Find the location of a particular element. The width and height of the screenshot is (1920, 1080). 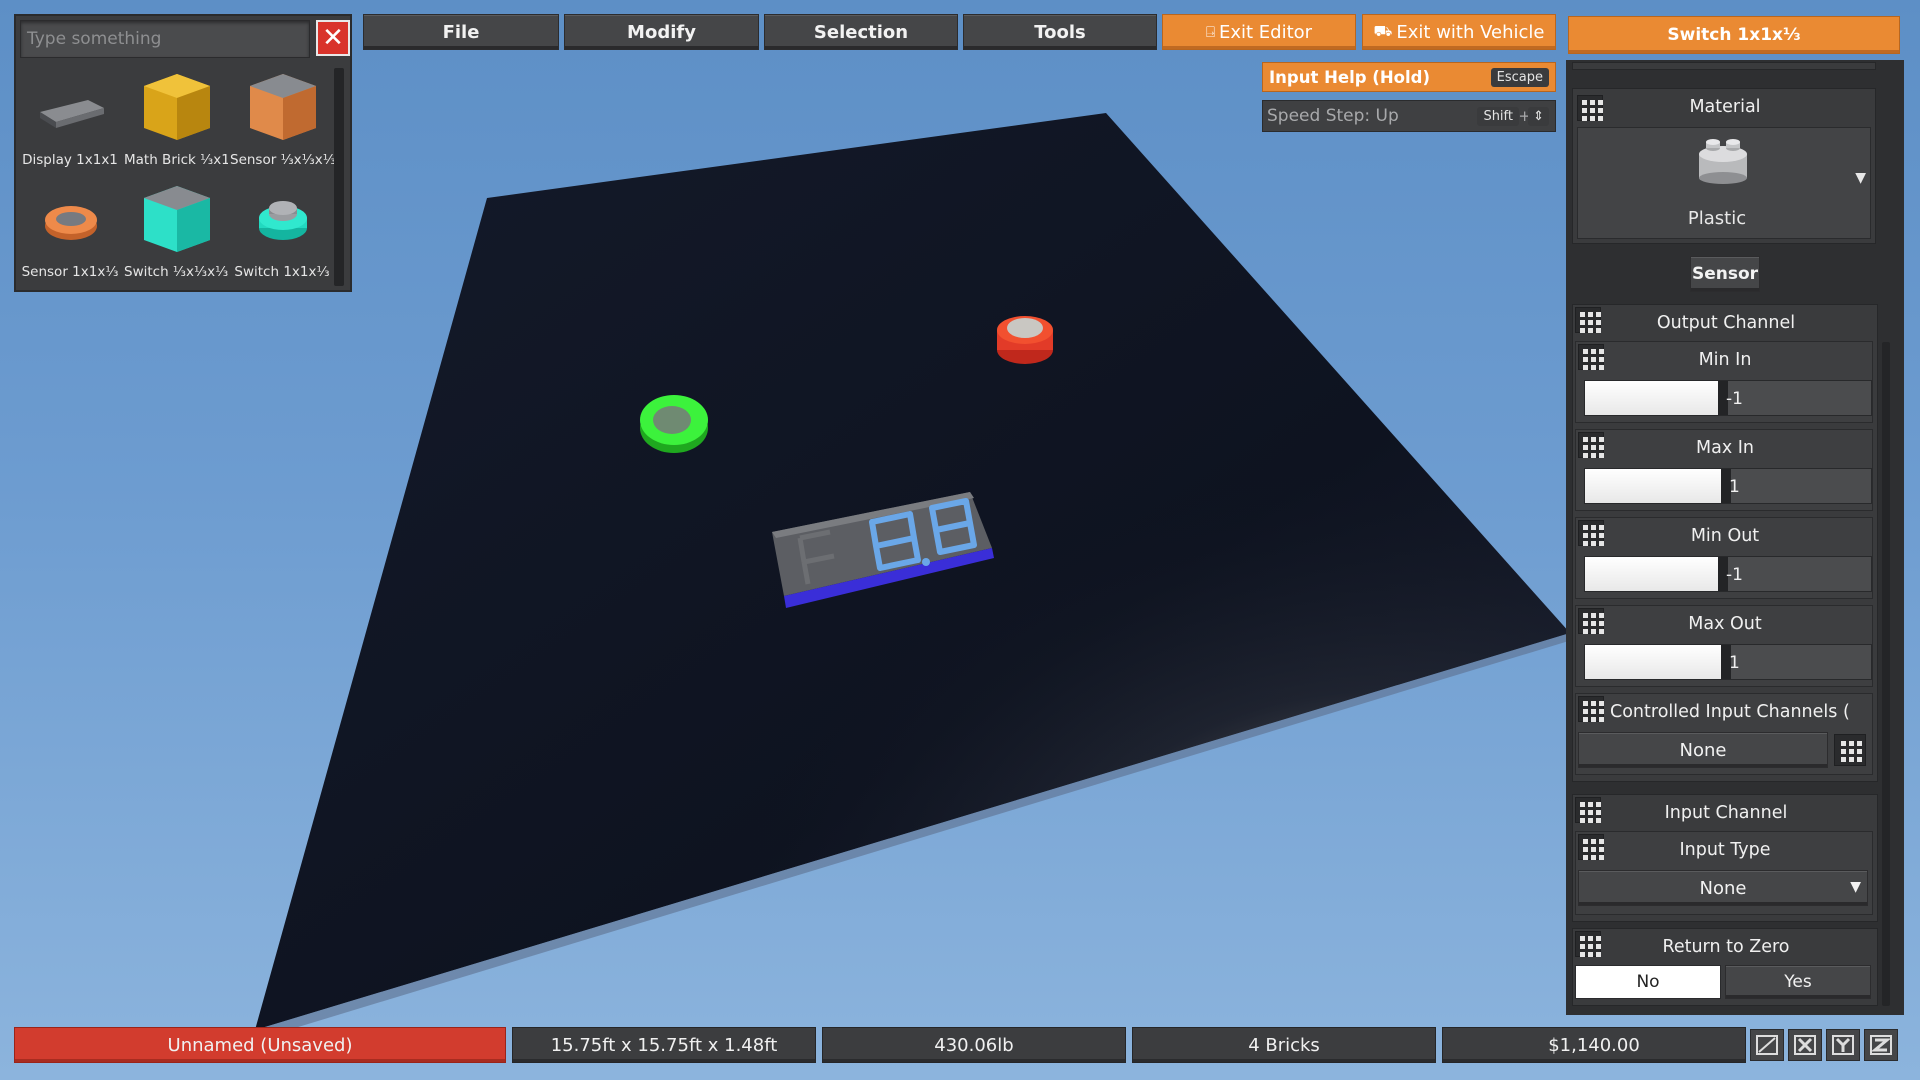

green-sensor-ring is located at coordinates (674, 424).